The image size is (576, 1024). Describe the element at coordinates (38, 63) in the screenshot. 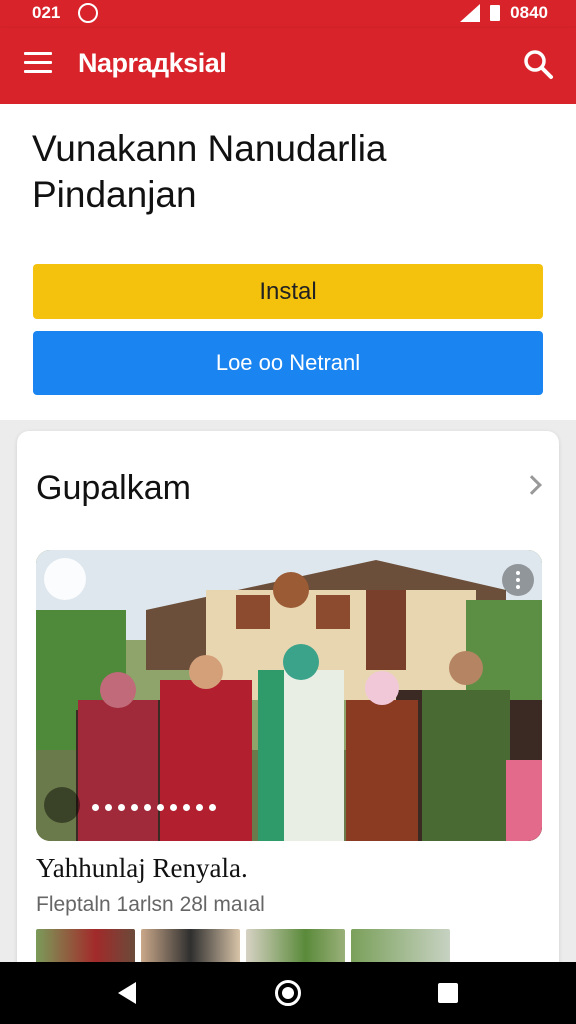

I see `hamburger-menu-icon` at that location.